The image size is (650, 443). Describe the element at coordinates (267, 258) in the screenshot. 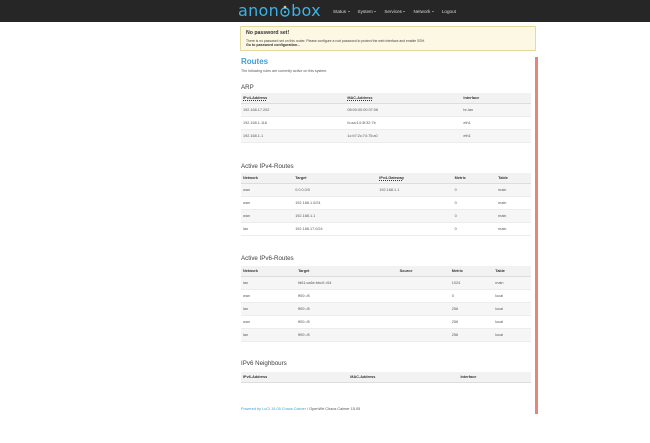

I see `ipv6-section-title: Active IPv6-Routes` at that location.